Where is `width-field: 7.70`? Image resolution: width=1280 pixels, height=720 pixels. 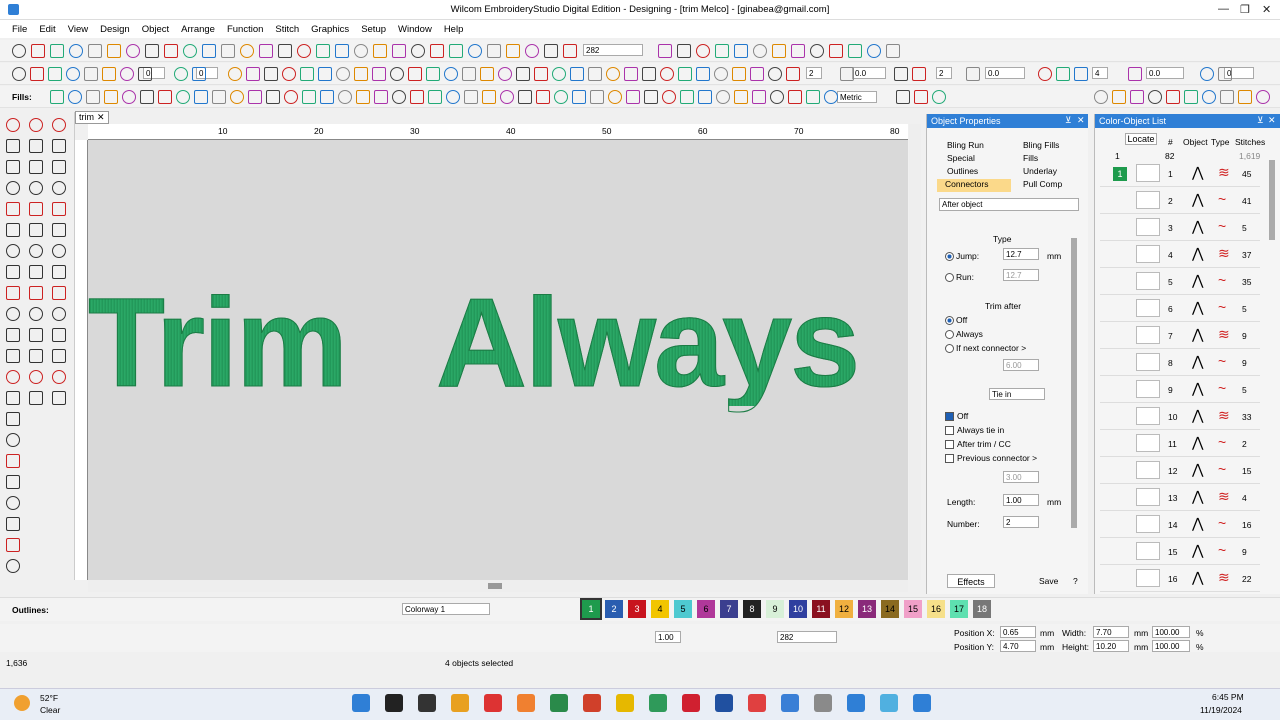
width-field: 7.70 is located at coordinates (1111, 632).